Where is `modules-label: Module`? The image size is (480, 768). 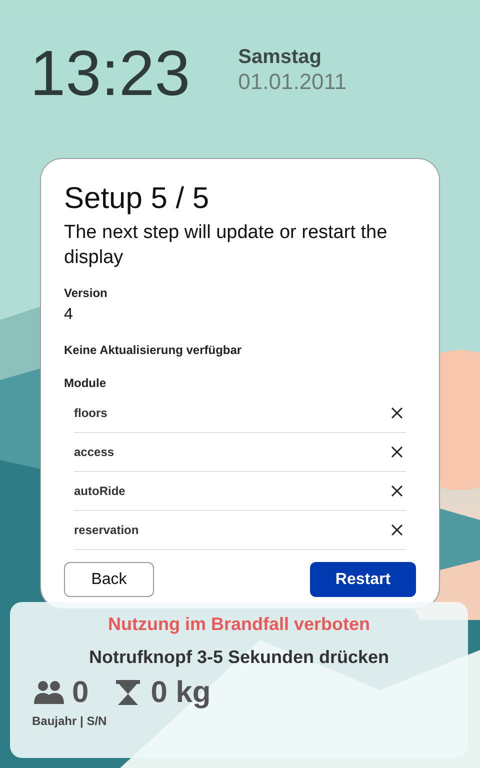
modules-label: Module is located at coordinates (85, 383).